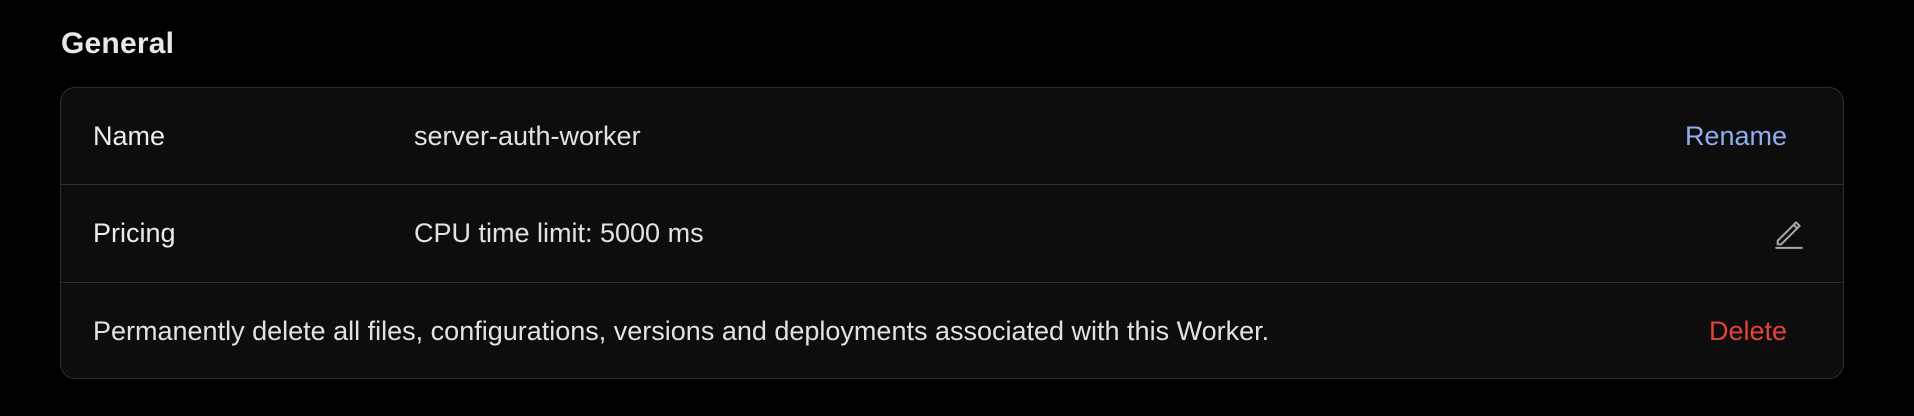 This screenshot has width=1914, height=416. Describe the element at coordinates (527, 136) in the screenshot. I see `worker-name-value: server-auth-worker` at that location.